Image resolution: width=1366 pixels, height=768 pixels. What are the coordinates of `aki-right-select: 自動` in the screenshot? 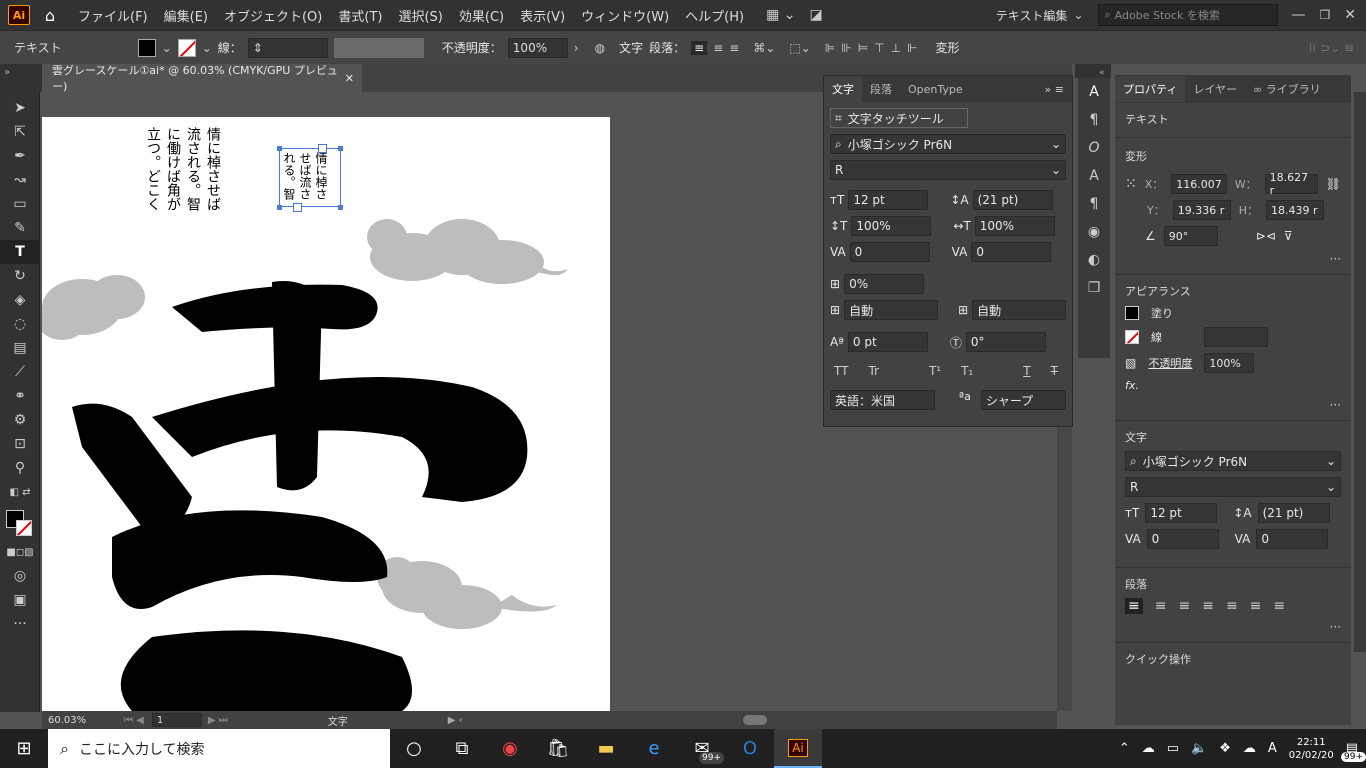 It's located at (1019, 310).